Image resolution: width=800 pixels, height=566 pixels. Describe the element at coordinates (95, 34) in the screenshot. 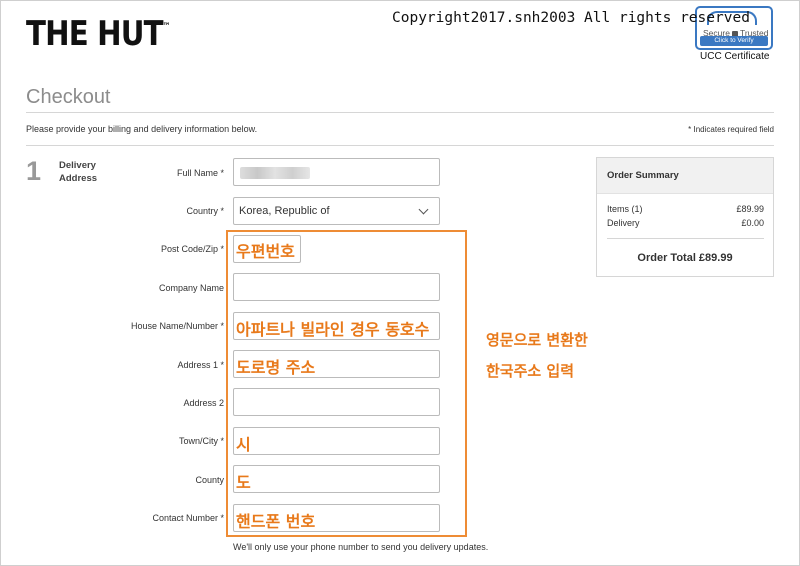

I see `logo-text: THE HUT` at that location.